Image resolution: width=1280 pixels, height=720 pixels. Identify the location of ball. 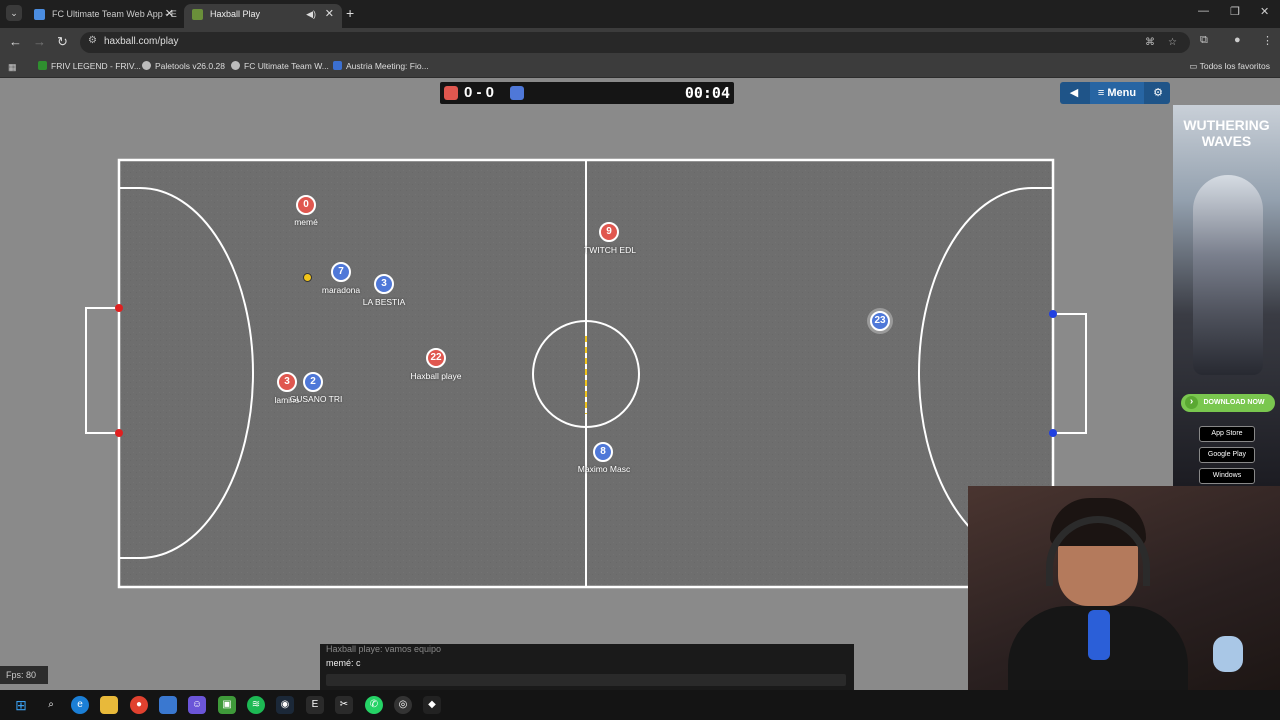
(307, 277).